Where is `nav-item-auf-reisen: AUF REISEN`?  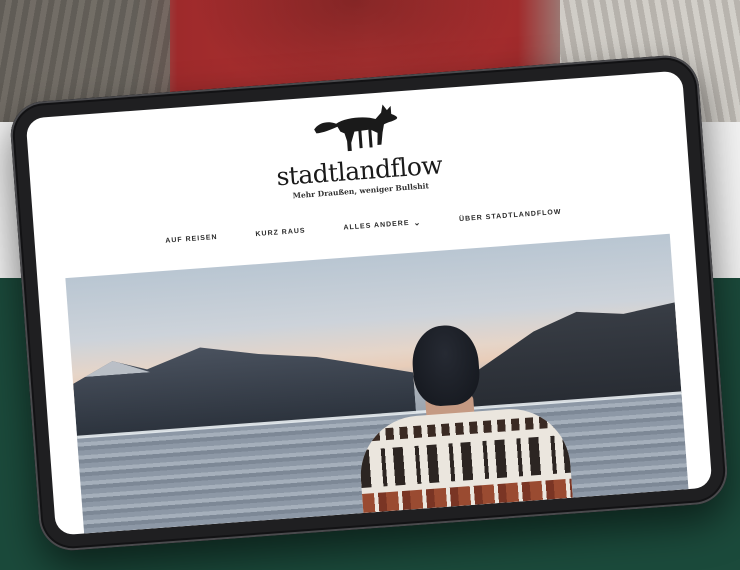
nav-item-auf-reisen: AUF REISEN is located at coordinates (191, 239).